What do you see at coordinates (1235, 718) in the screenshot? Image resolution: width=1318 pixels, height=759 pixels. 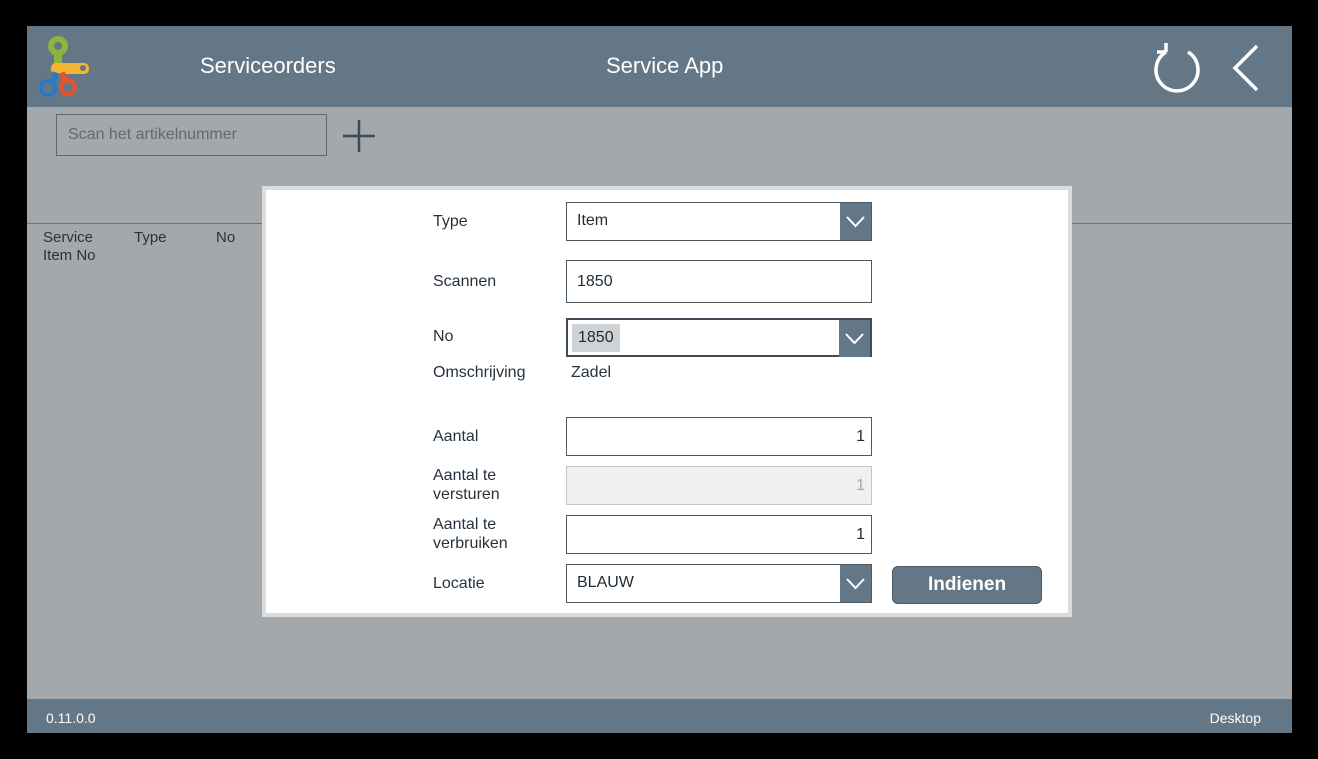 I see `mode-label: Desktop` at bounding box center [1235, 718].